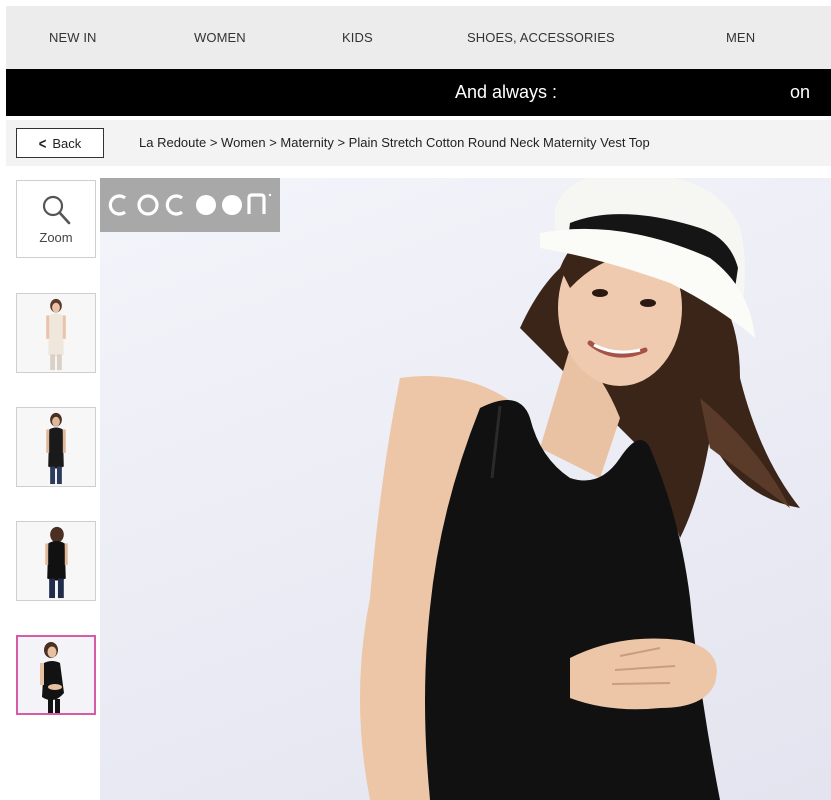 The image size is (831, 800). What do you see at coordinates (418, 92) in the screenshot?
I see `promo-banner: And always : on` at bounding box center [418, 92].